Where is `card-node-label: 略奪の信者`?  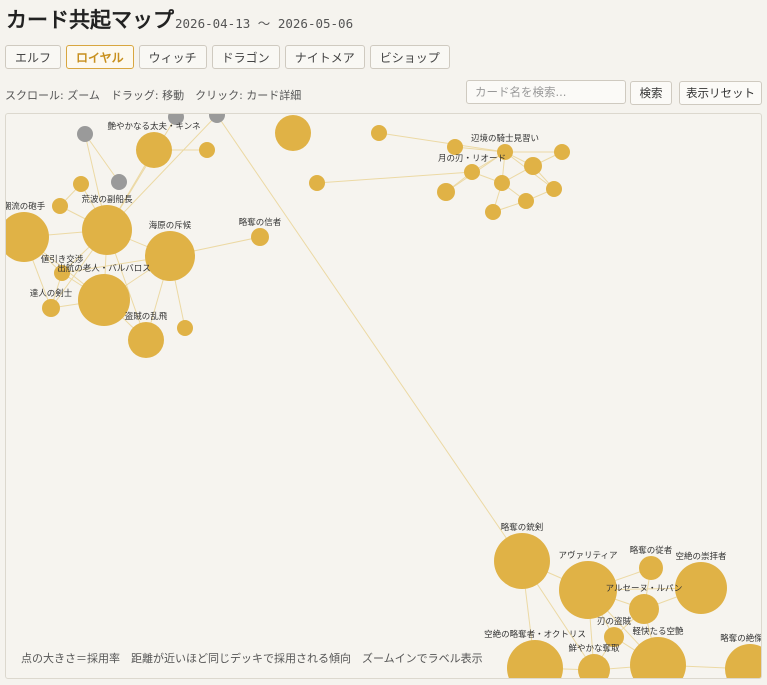
card-node-label: 略奪の信者 is located at coordinates (260, 222).